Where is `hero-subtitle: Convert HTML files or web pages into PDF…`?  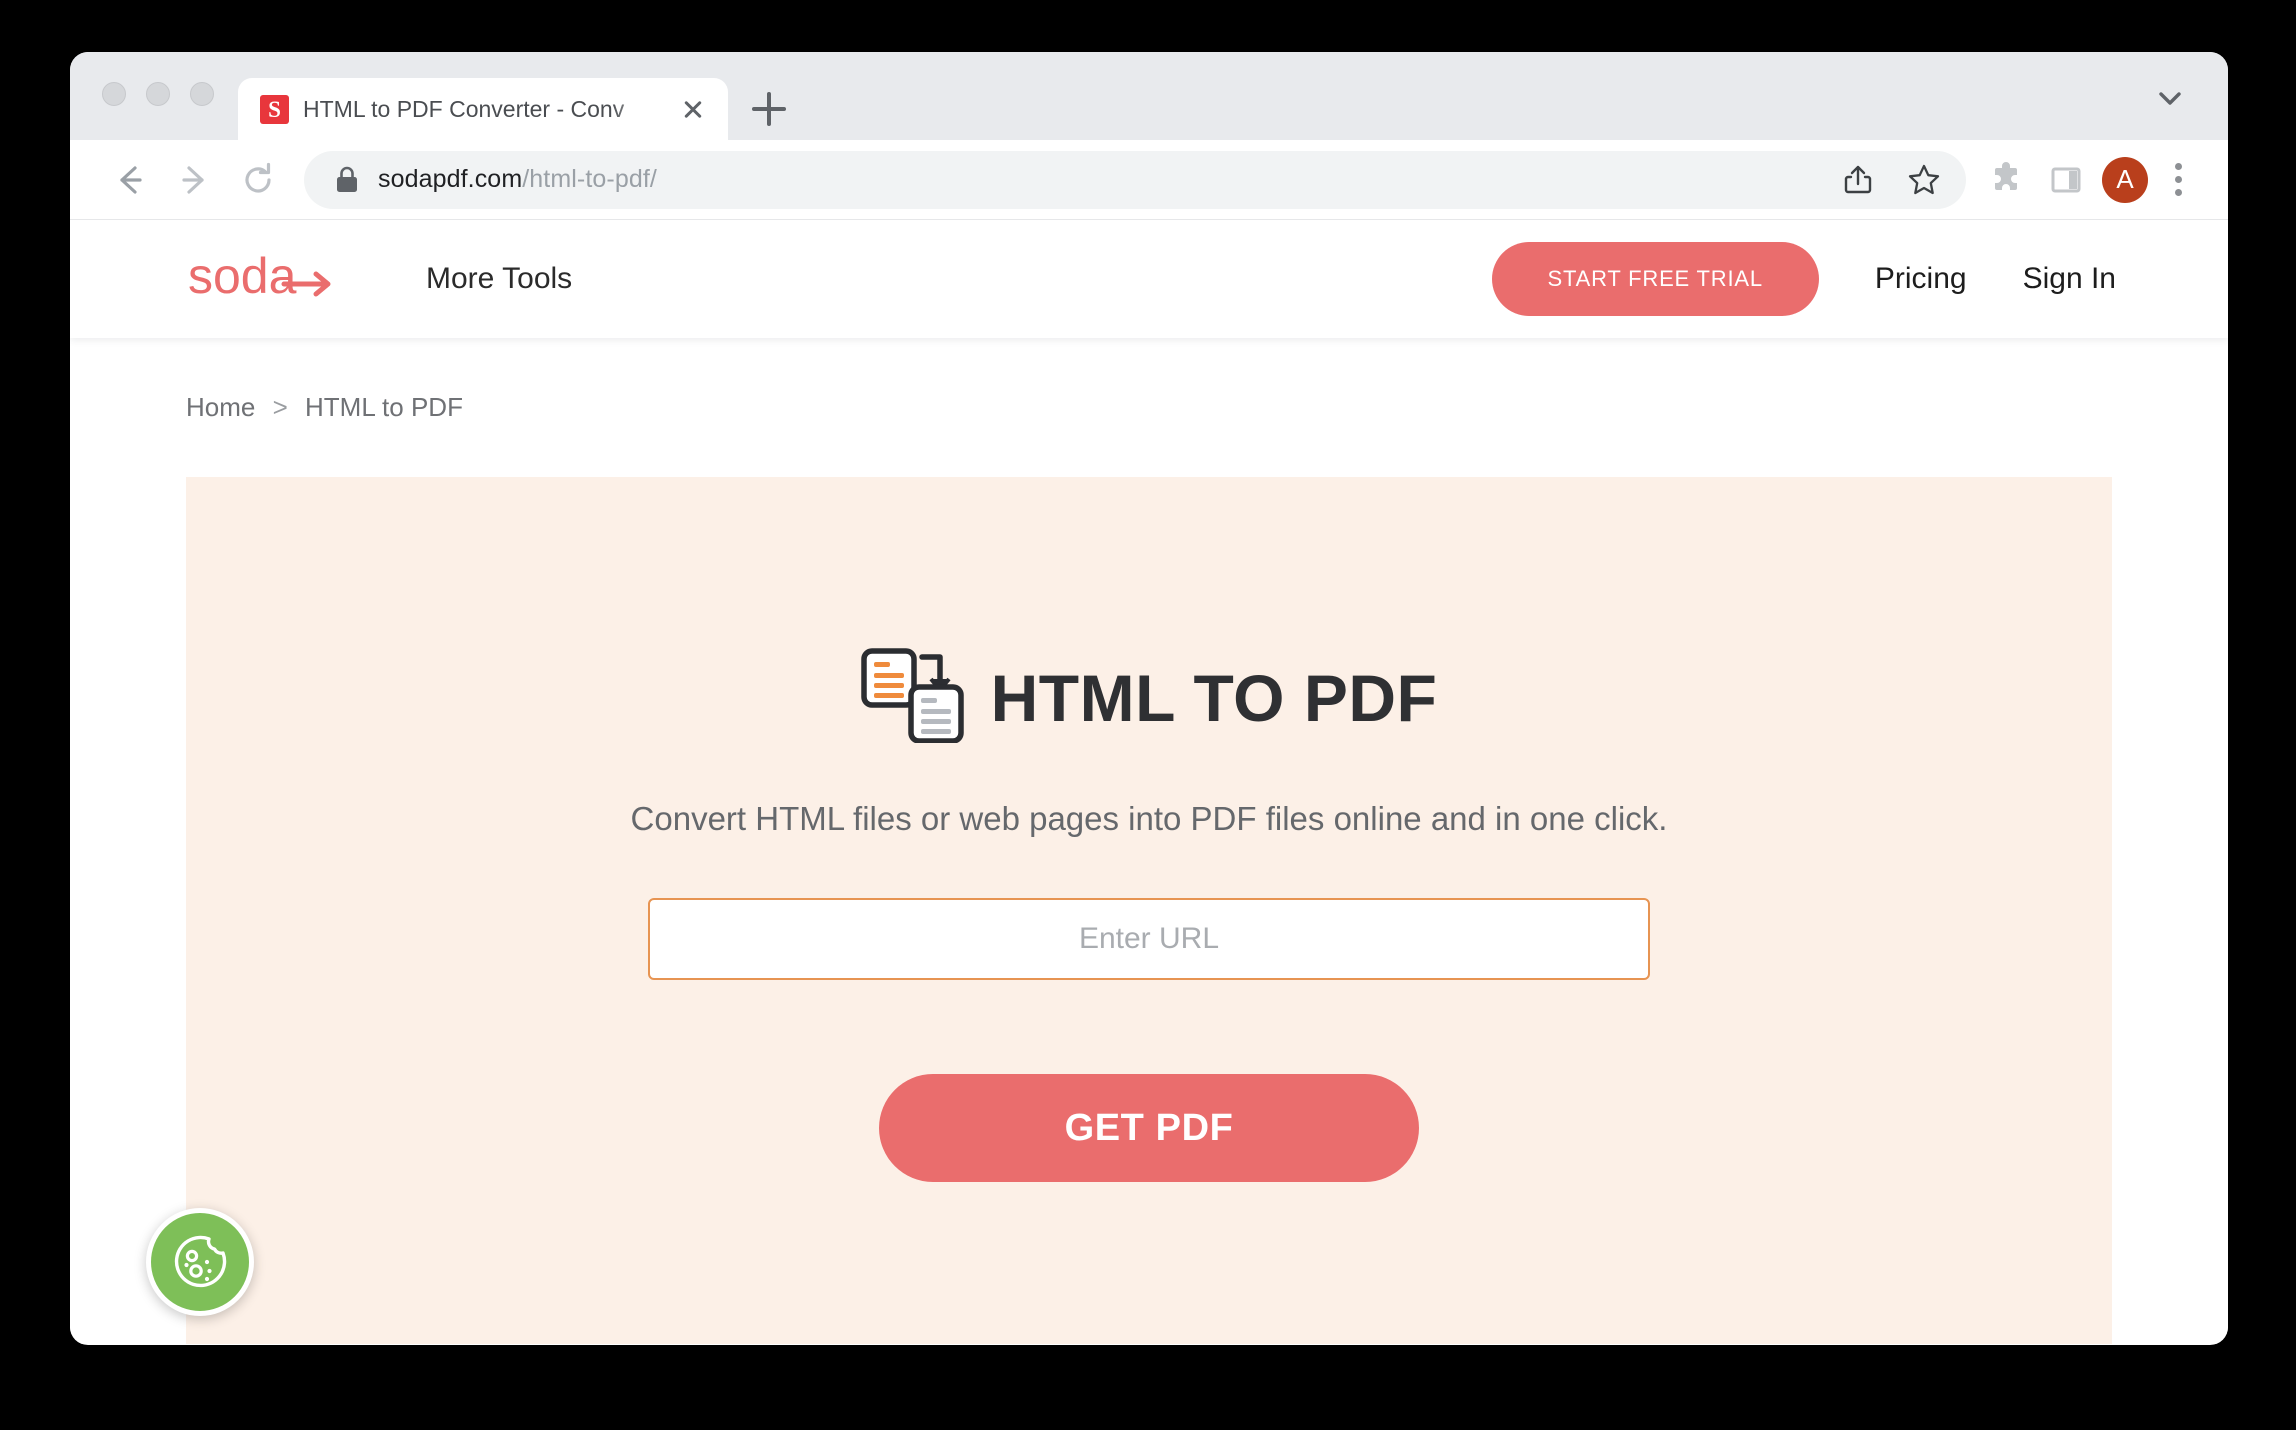 hero-subtitle: Convert HTML files or web pages into PDF… is located at coordinates (1149, 818).